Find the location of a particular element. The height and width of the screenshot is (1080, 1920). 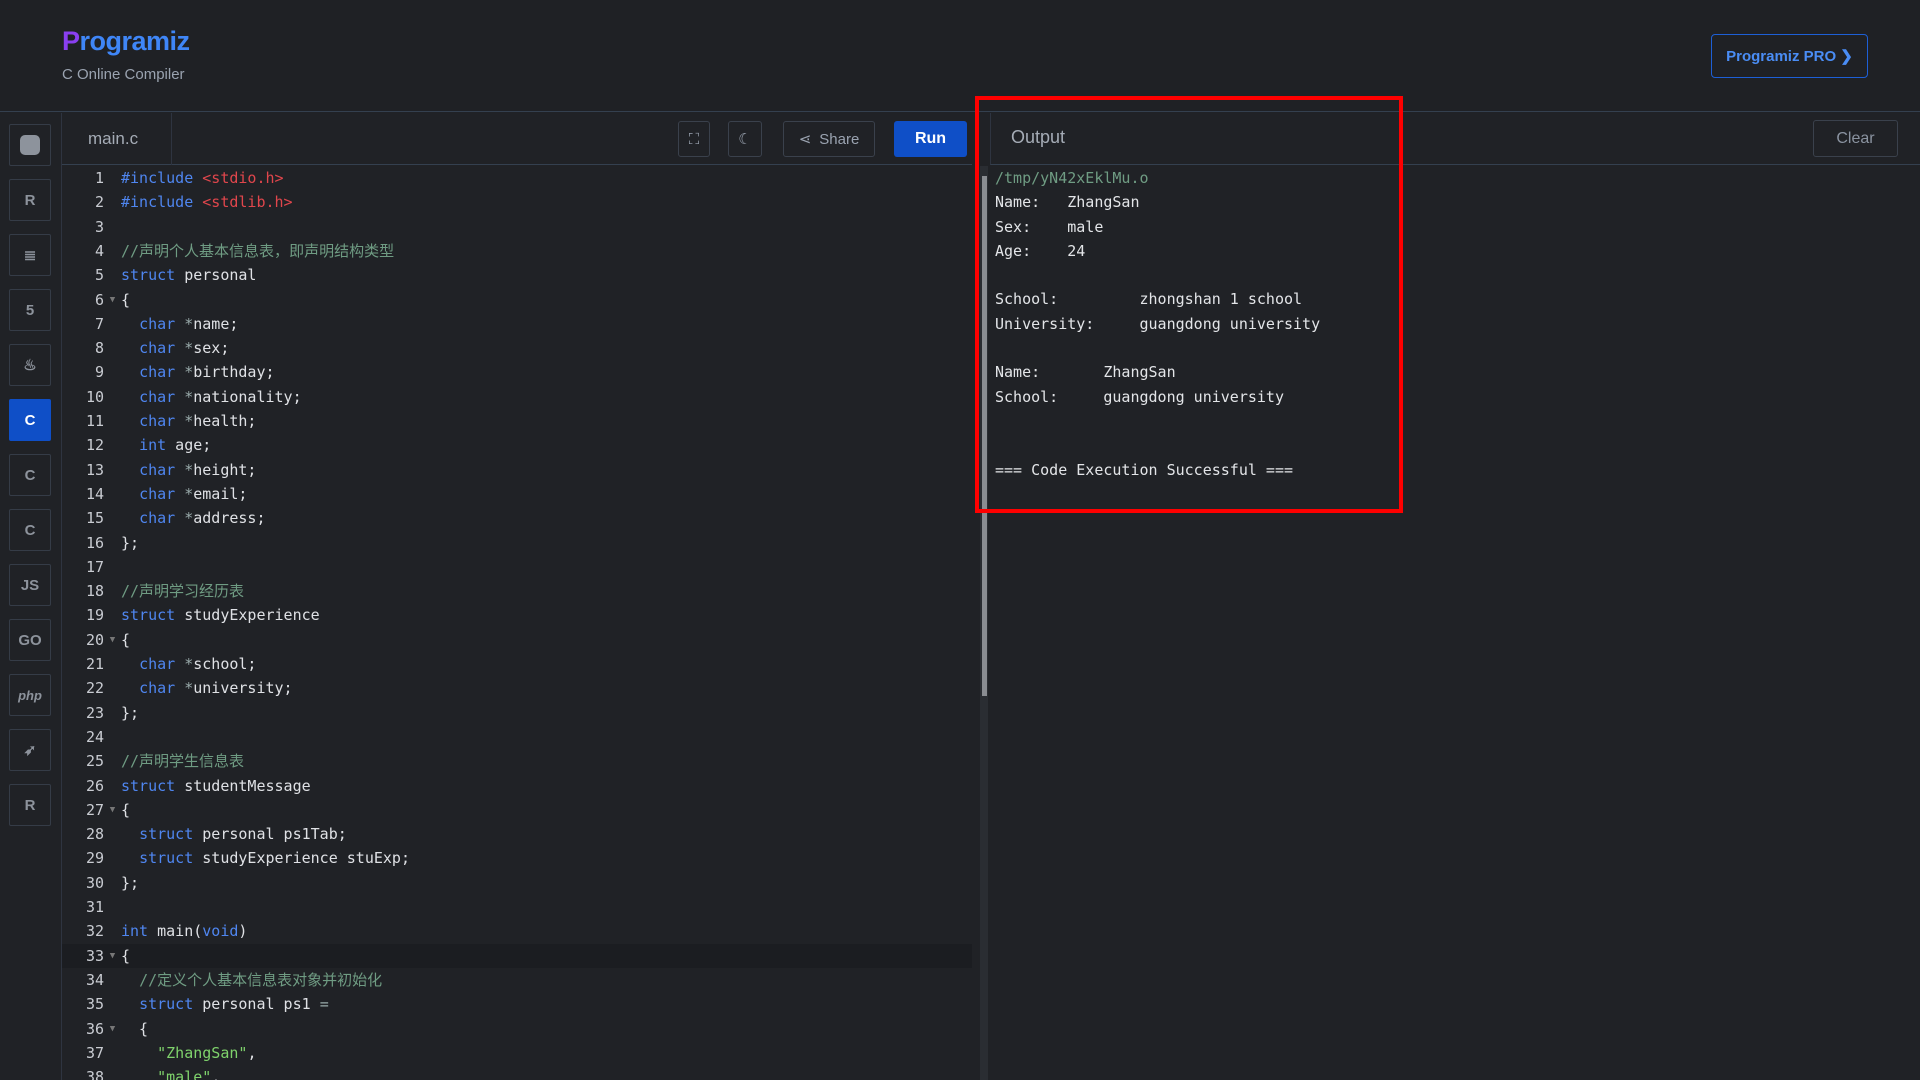

page-subtitle: C Online Compiler is located at coordinates (123, 74).